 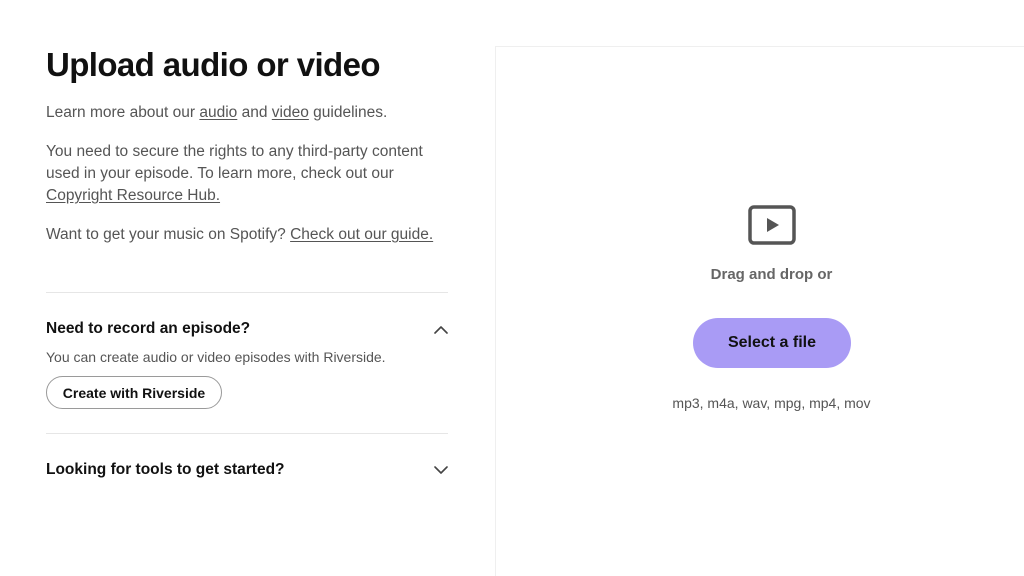 What do you see at coordinates (134, 392) in the screenshot?
I see `create-with-riverside-button: Create with Riverside` at bounding box center [134, 392].